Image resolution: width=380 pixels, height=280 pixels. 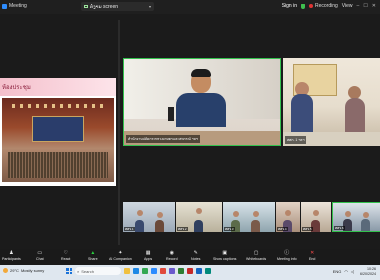 I want to click on record-label: Record, so click(x=172, y=259).